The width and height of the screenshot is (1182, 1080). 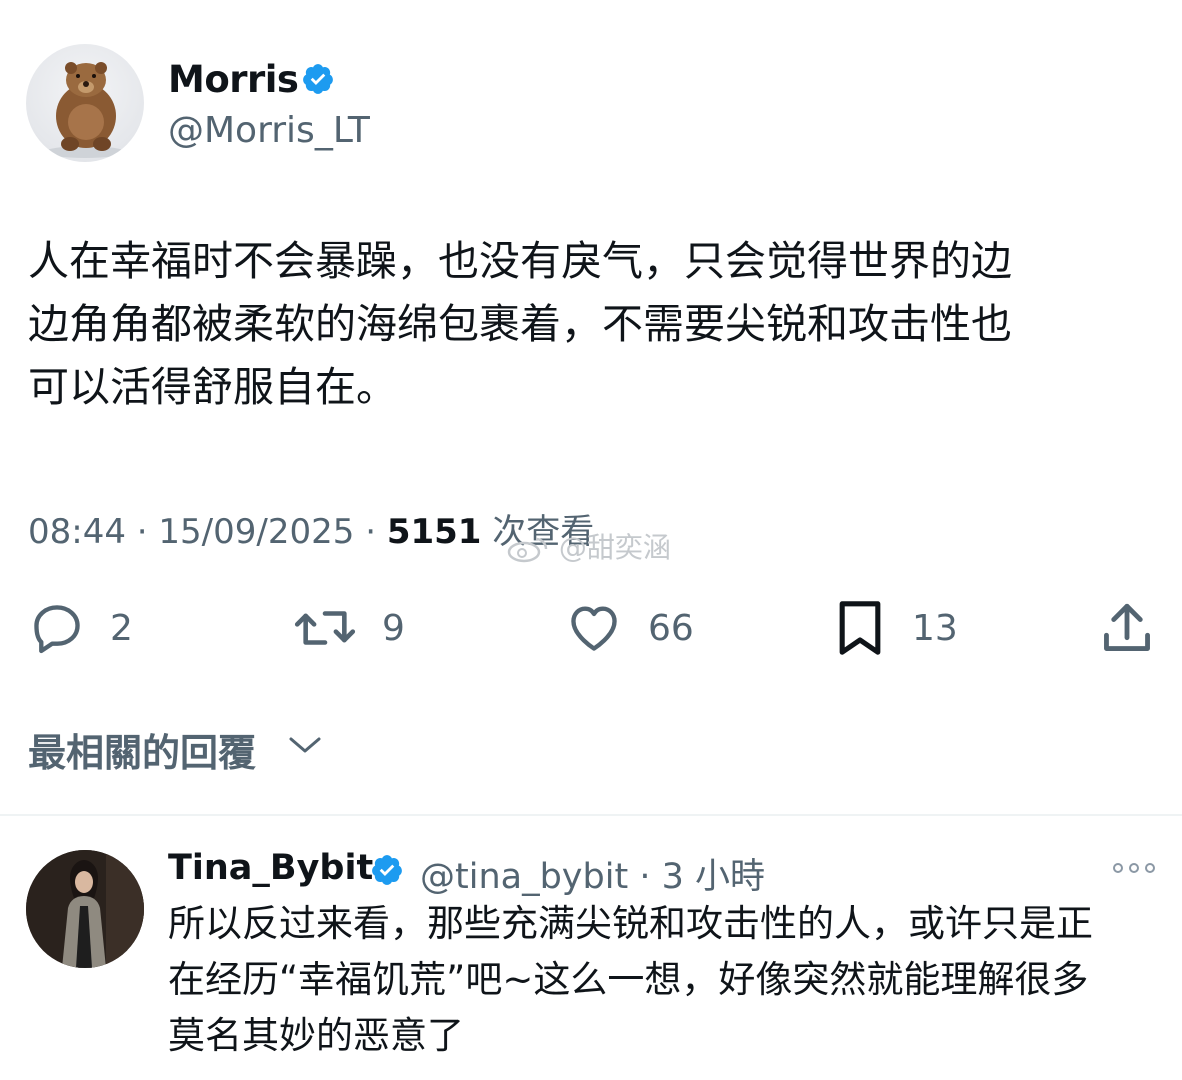 What do you see at coordinates (614, 547) in the screenshot?
I see `watermark-text: @甜奕涵` at bounding box center [614, 547].